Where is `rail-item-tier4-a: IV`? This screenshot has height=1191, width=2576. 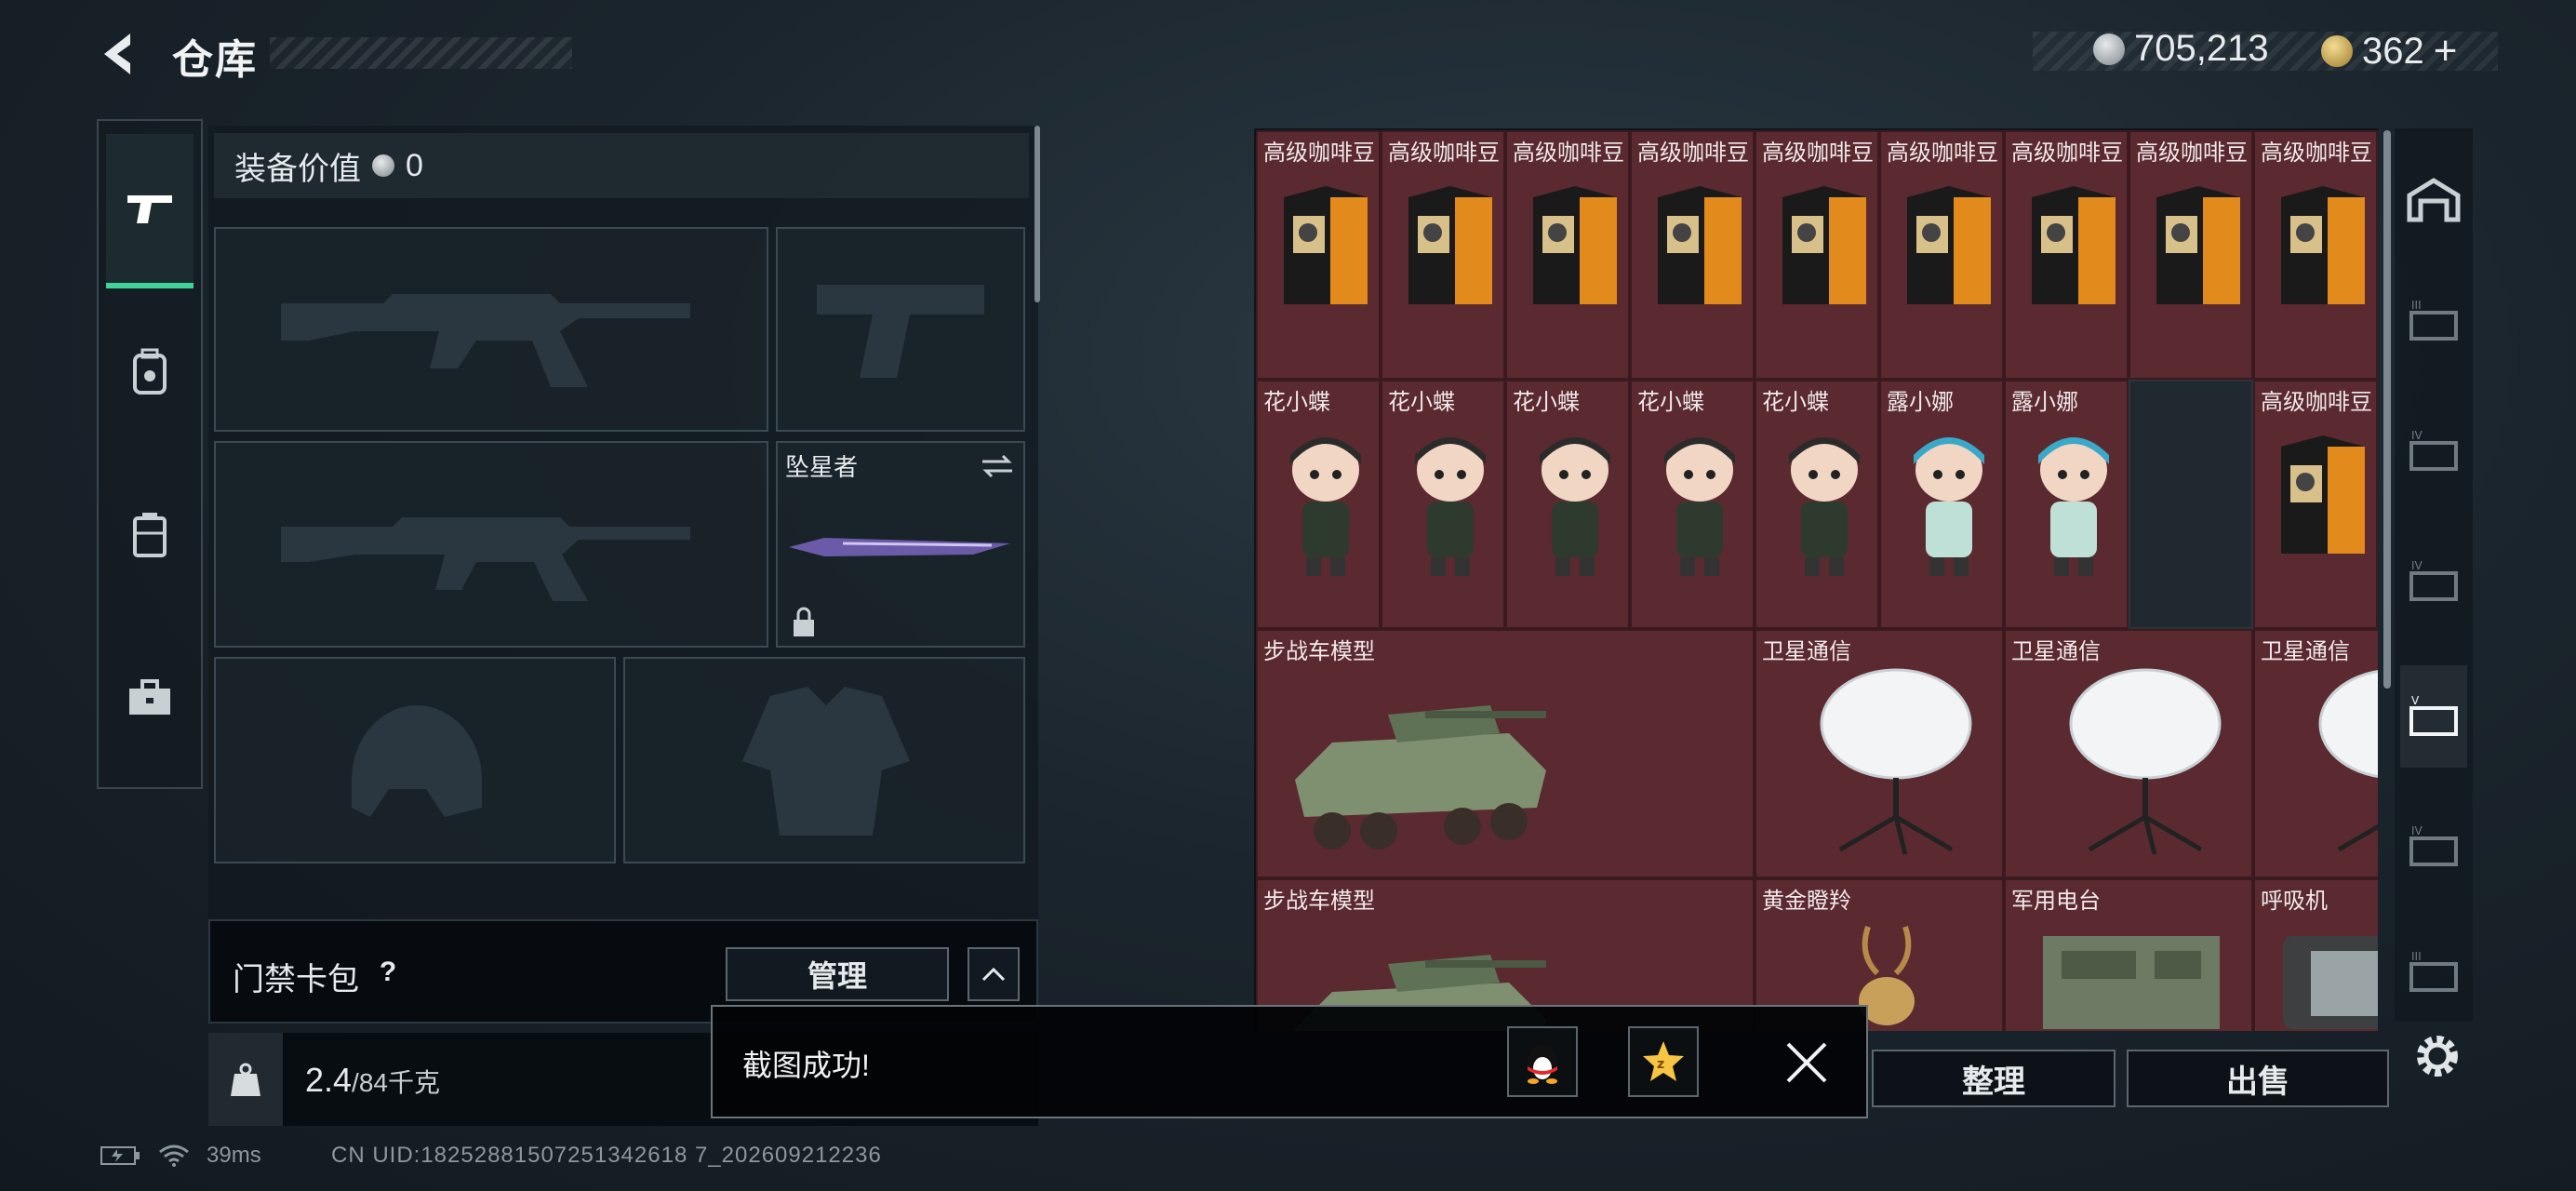
rail-item-tier4-a: IV is located at coordinates (2433, 451).